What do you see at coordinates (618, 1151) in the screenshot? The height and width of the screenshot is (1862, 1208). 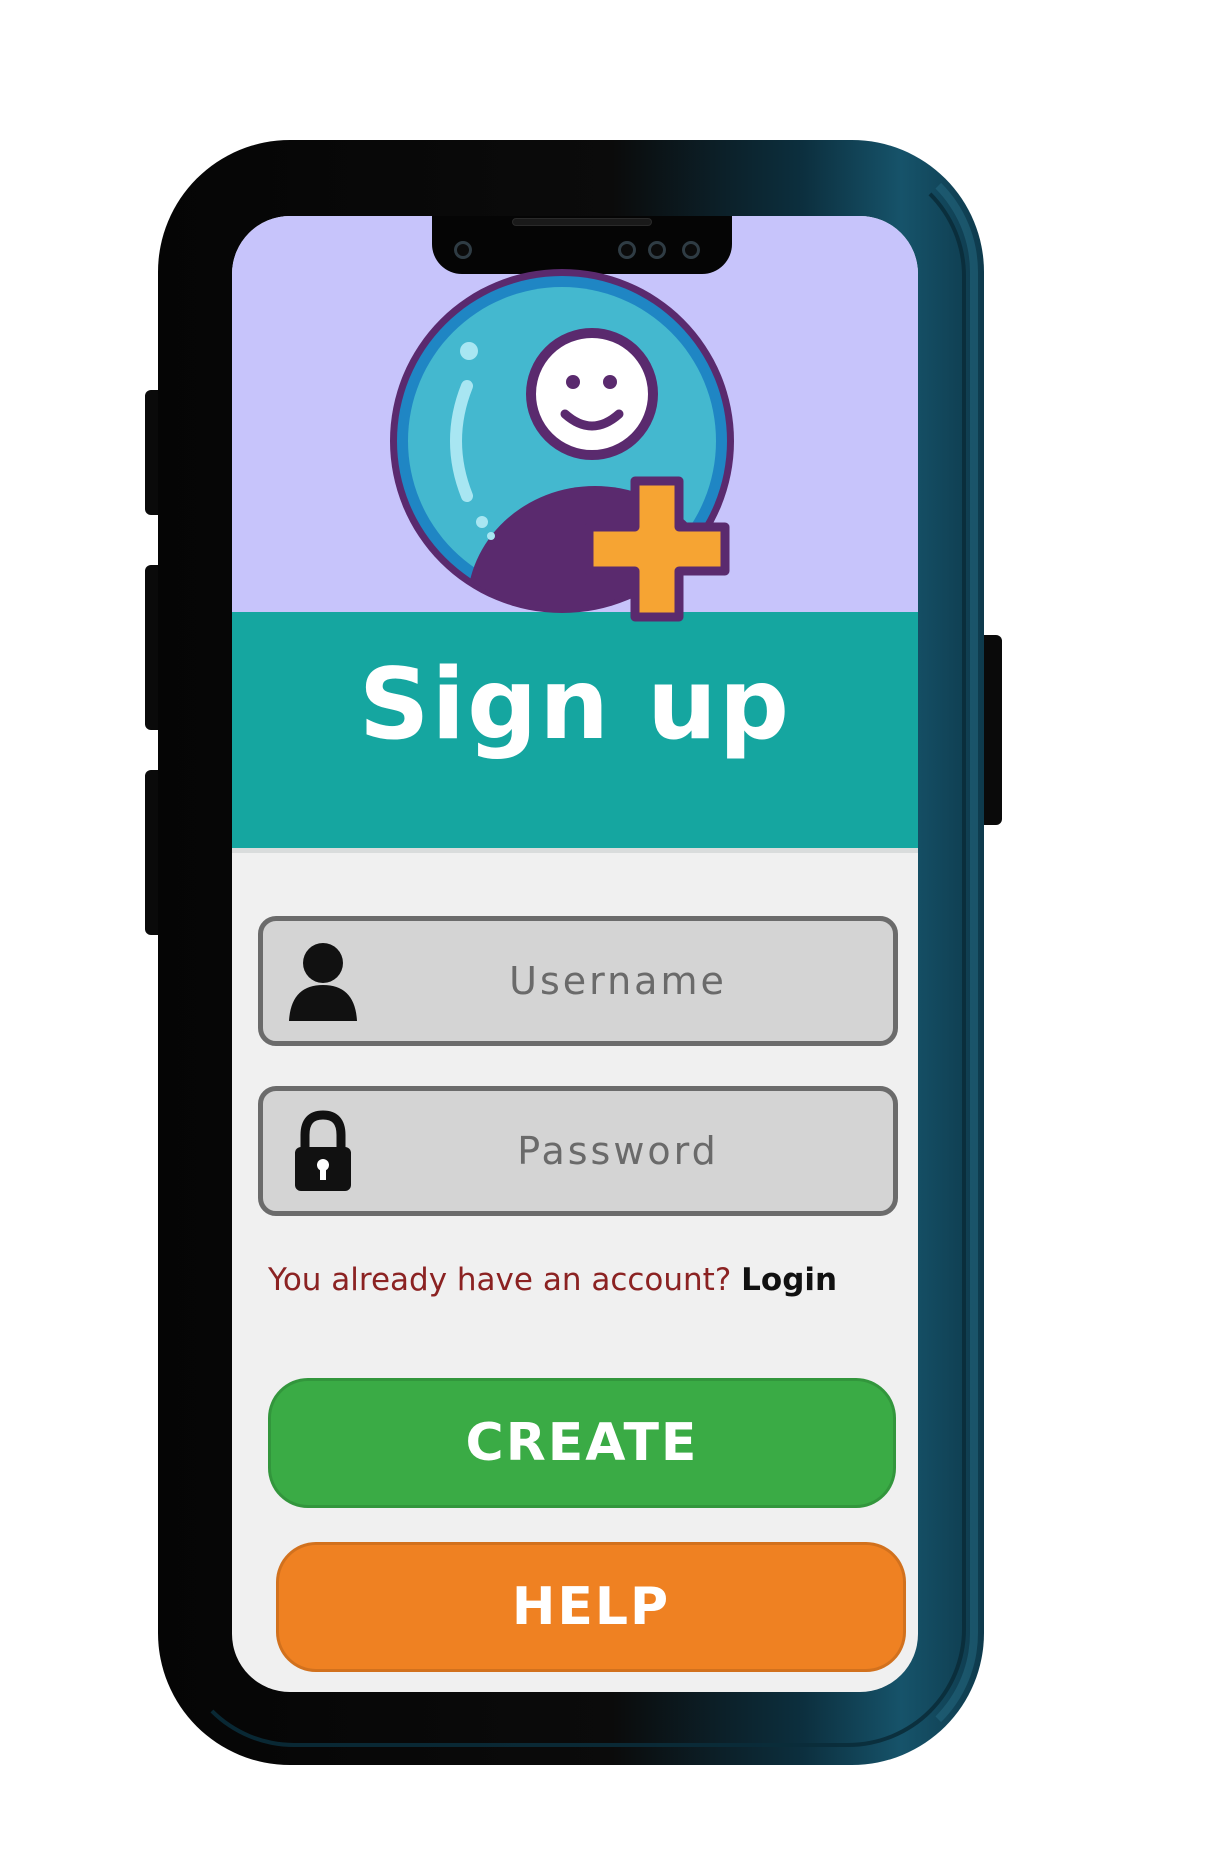 I see `password-input` at bounding box center [618, 1151].